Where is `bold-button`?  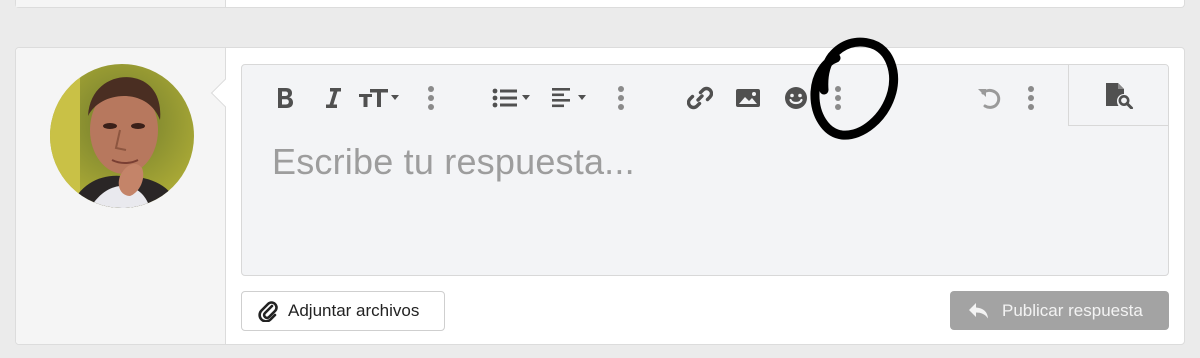
bold-button is located at coordinates (285, 98).